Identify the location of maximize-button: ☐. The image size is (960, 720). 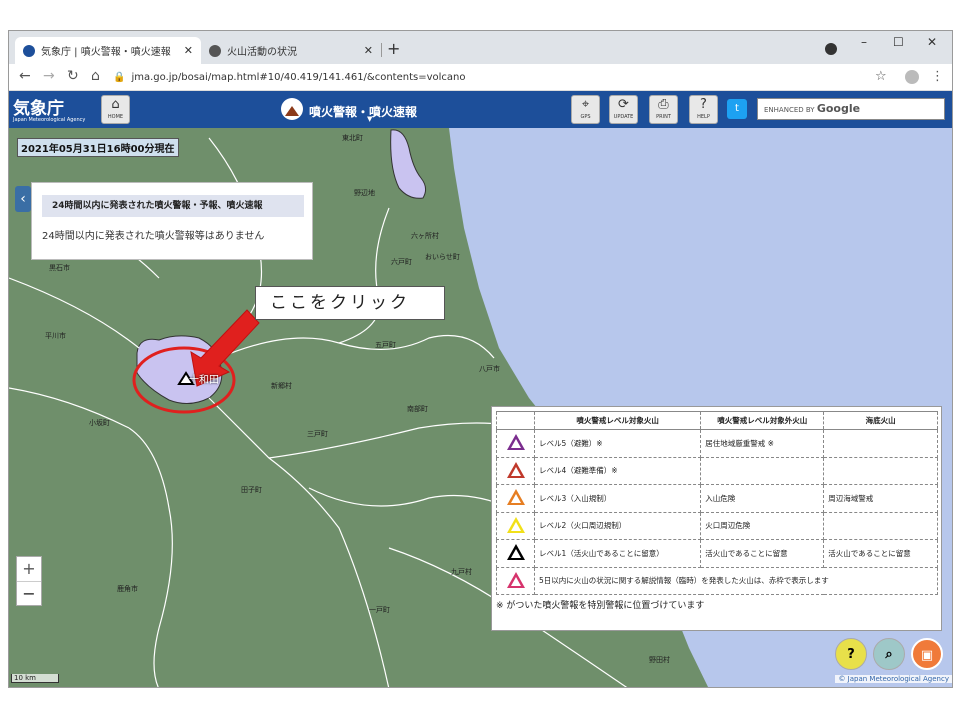
(898, 42).